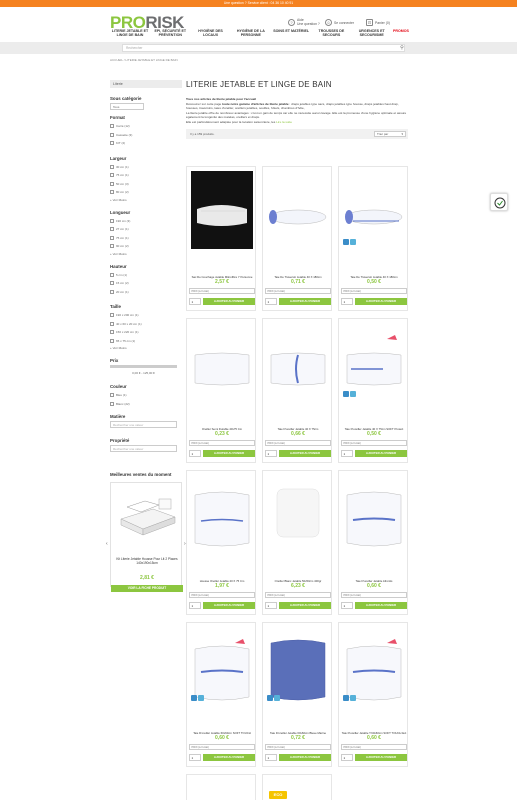 Image resolution: width=517 pixels, height=800 pixels. Describe the element at coordinates (146, 143) in the screenshot. I see `filter-option: KIT (2)` at that location.